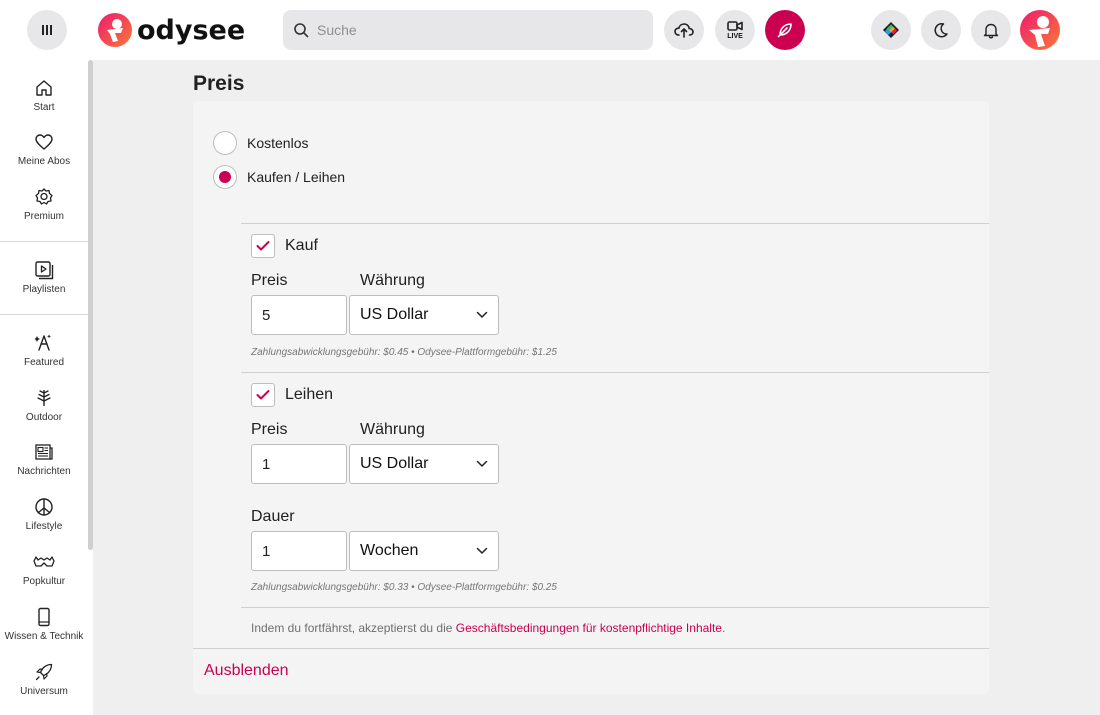 Image resolution: width=1100 pixels, height=715 pixels. What do you see at coordinates (44, 107) in the screenshot?
I see `sidebar-item-label: Start` at bounding box center [44, 107].